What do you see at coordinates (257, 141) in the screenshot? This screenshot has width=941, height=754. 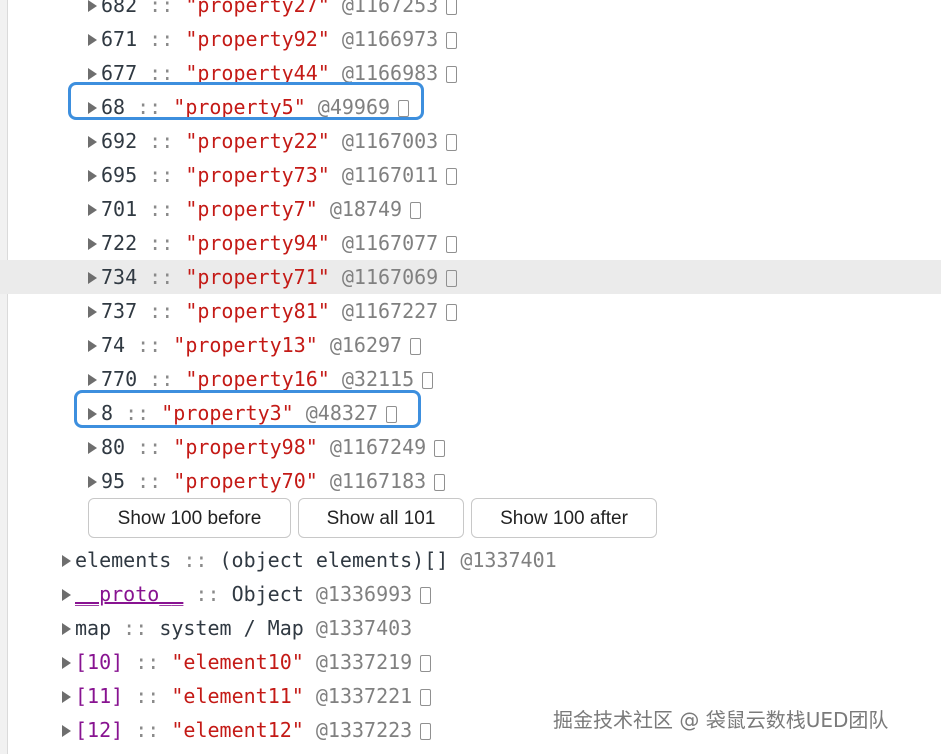 I see `row-value: "property22"` at bounding box center [257, 141].